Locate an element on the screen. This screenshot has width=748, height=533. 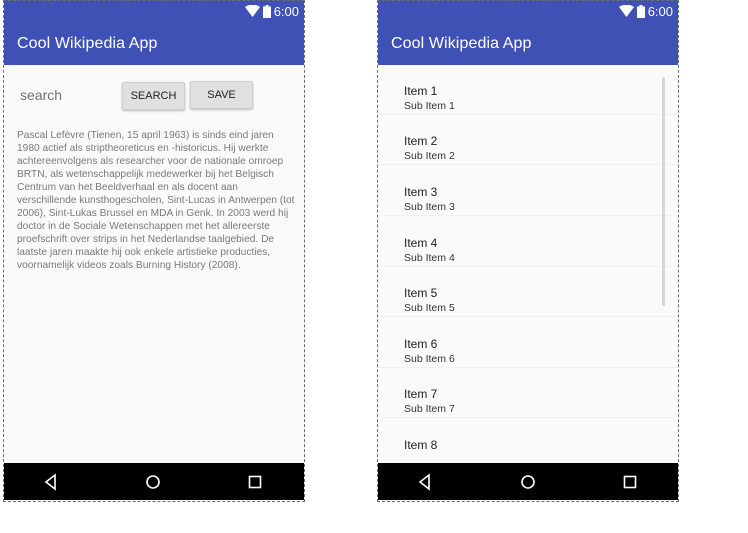
list-scrollbar is located at coordinates (663, 191).